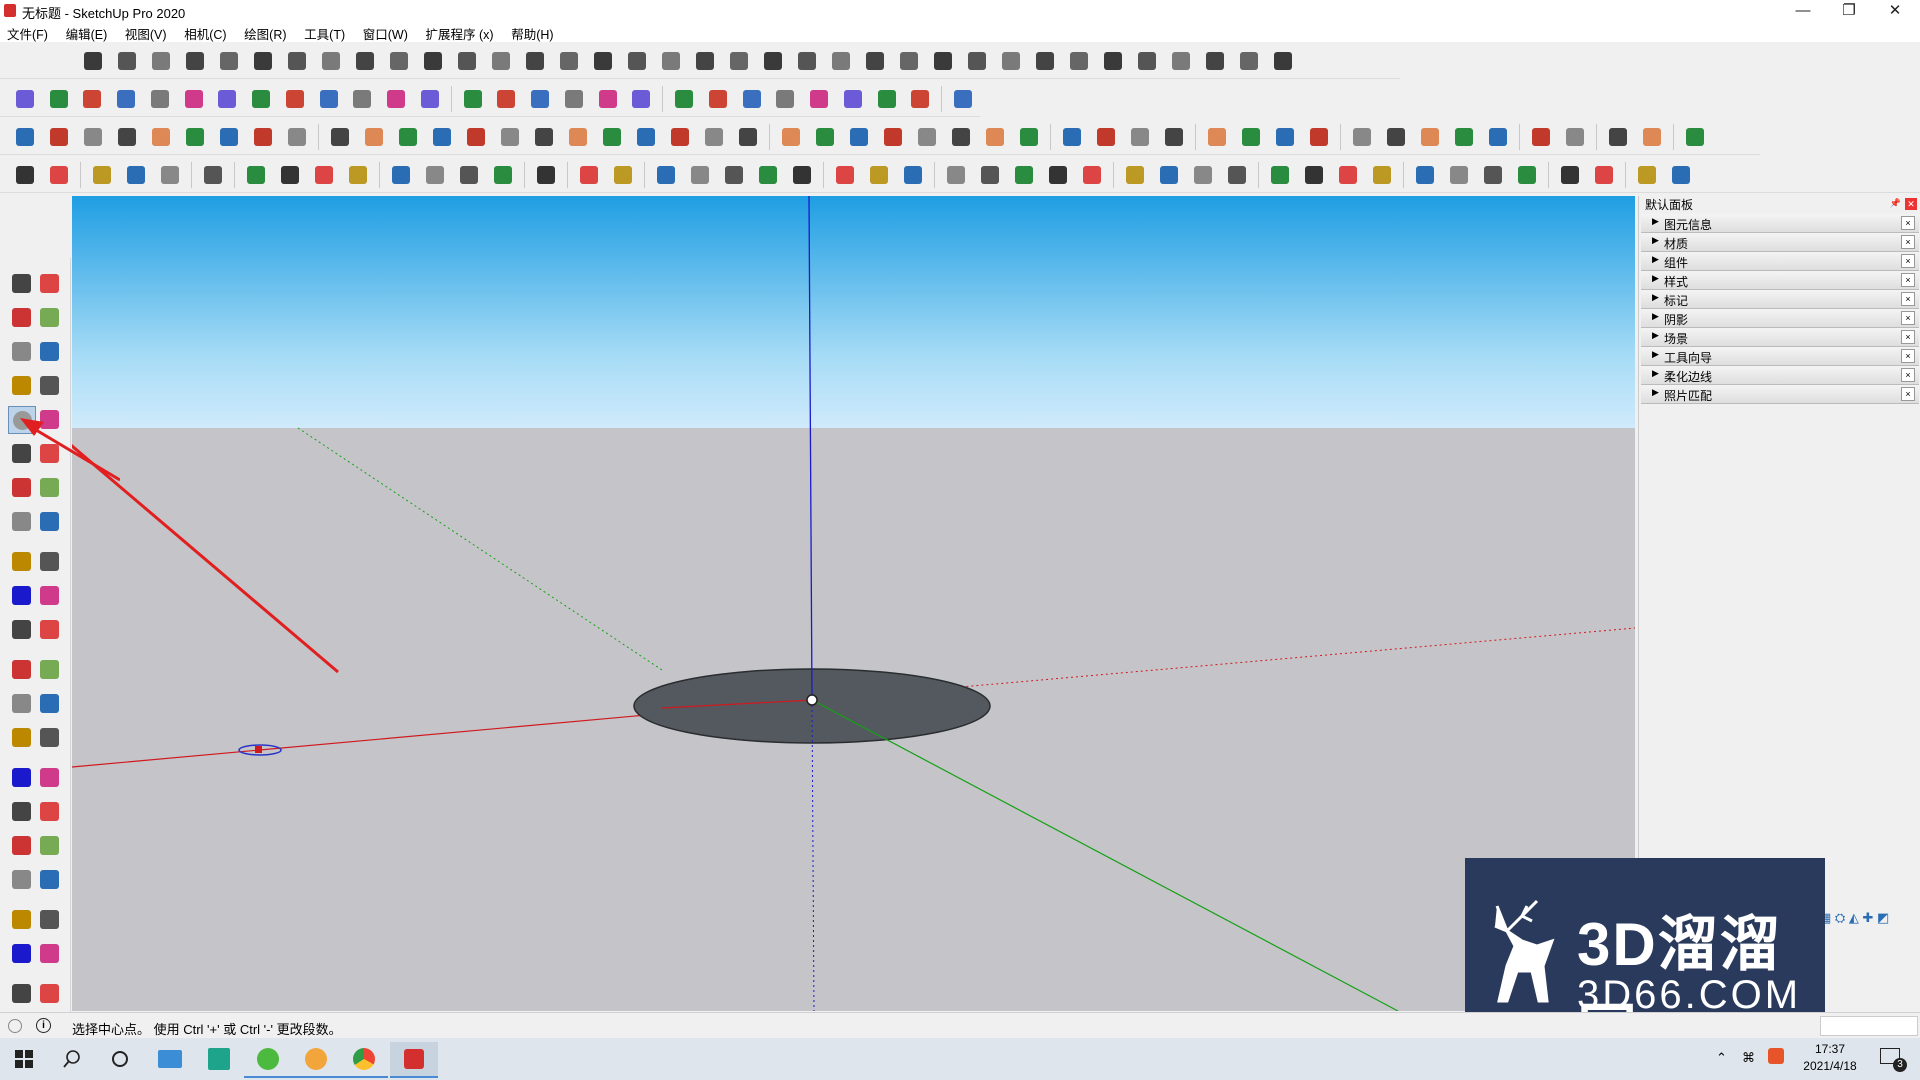  Describe the element at coordinates (268, 1060) in the screenshot. I see `taskbar-browser-green-icon` at that location.